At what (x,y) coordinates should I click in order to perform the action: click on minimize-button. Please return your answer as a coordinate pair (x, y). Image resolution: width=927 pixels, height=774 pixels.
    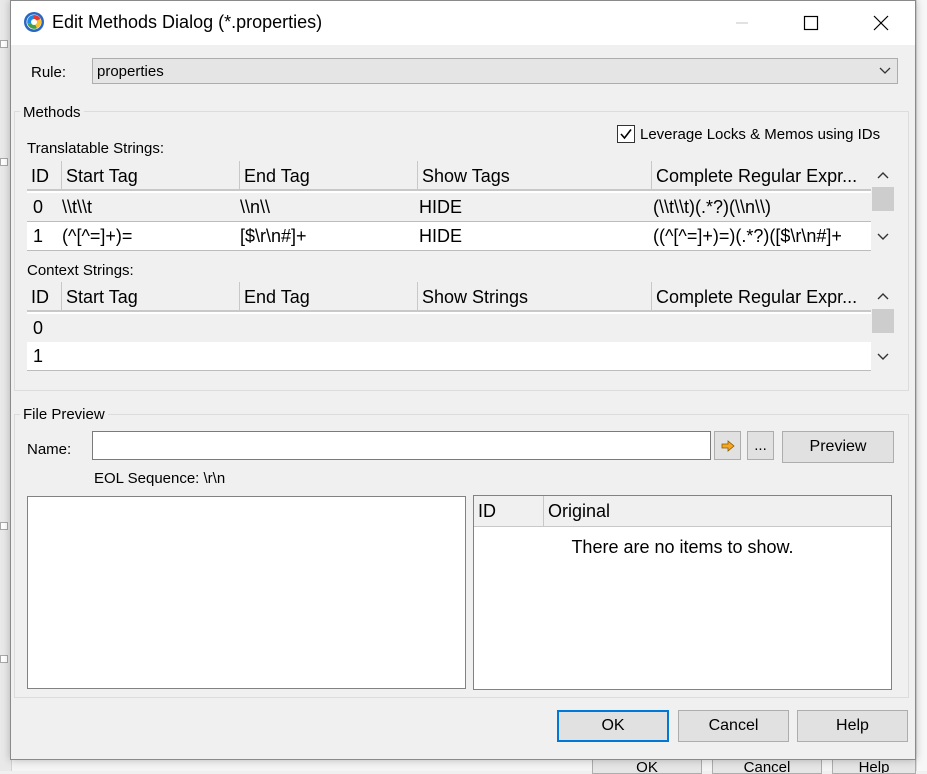
    Looking at the image, I should click on (742, 23).